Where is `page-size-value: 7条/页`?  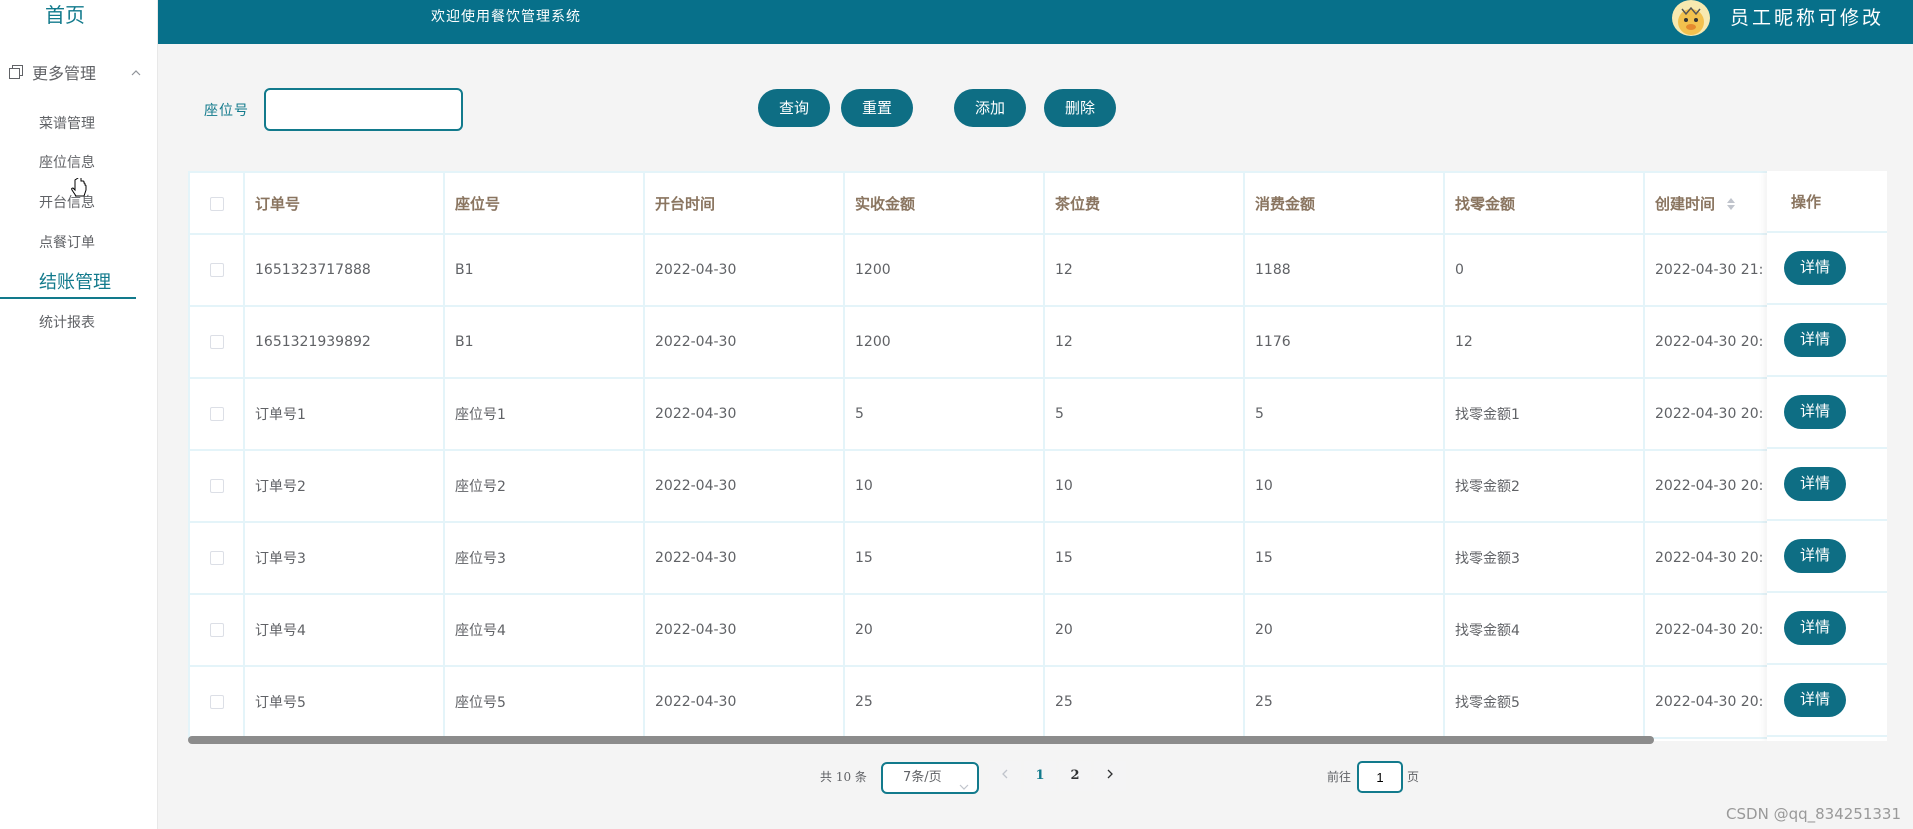 page-size-value: 7条/页 is located at coordinates (922, 777).